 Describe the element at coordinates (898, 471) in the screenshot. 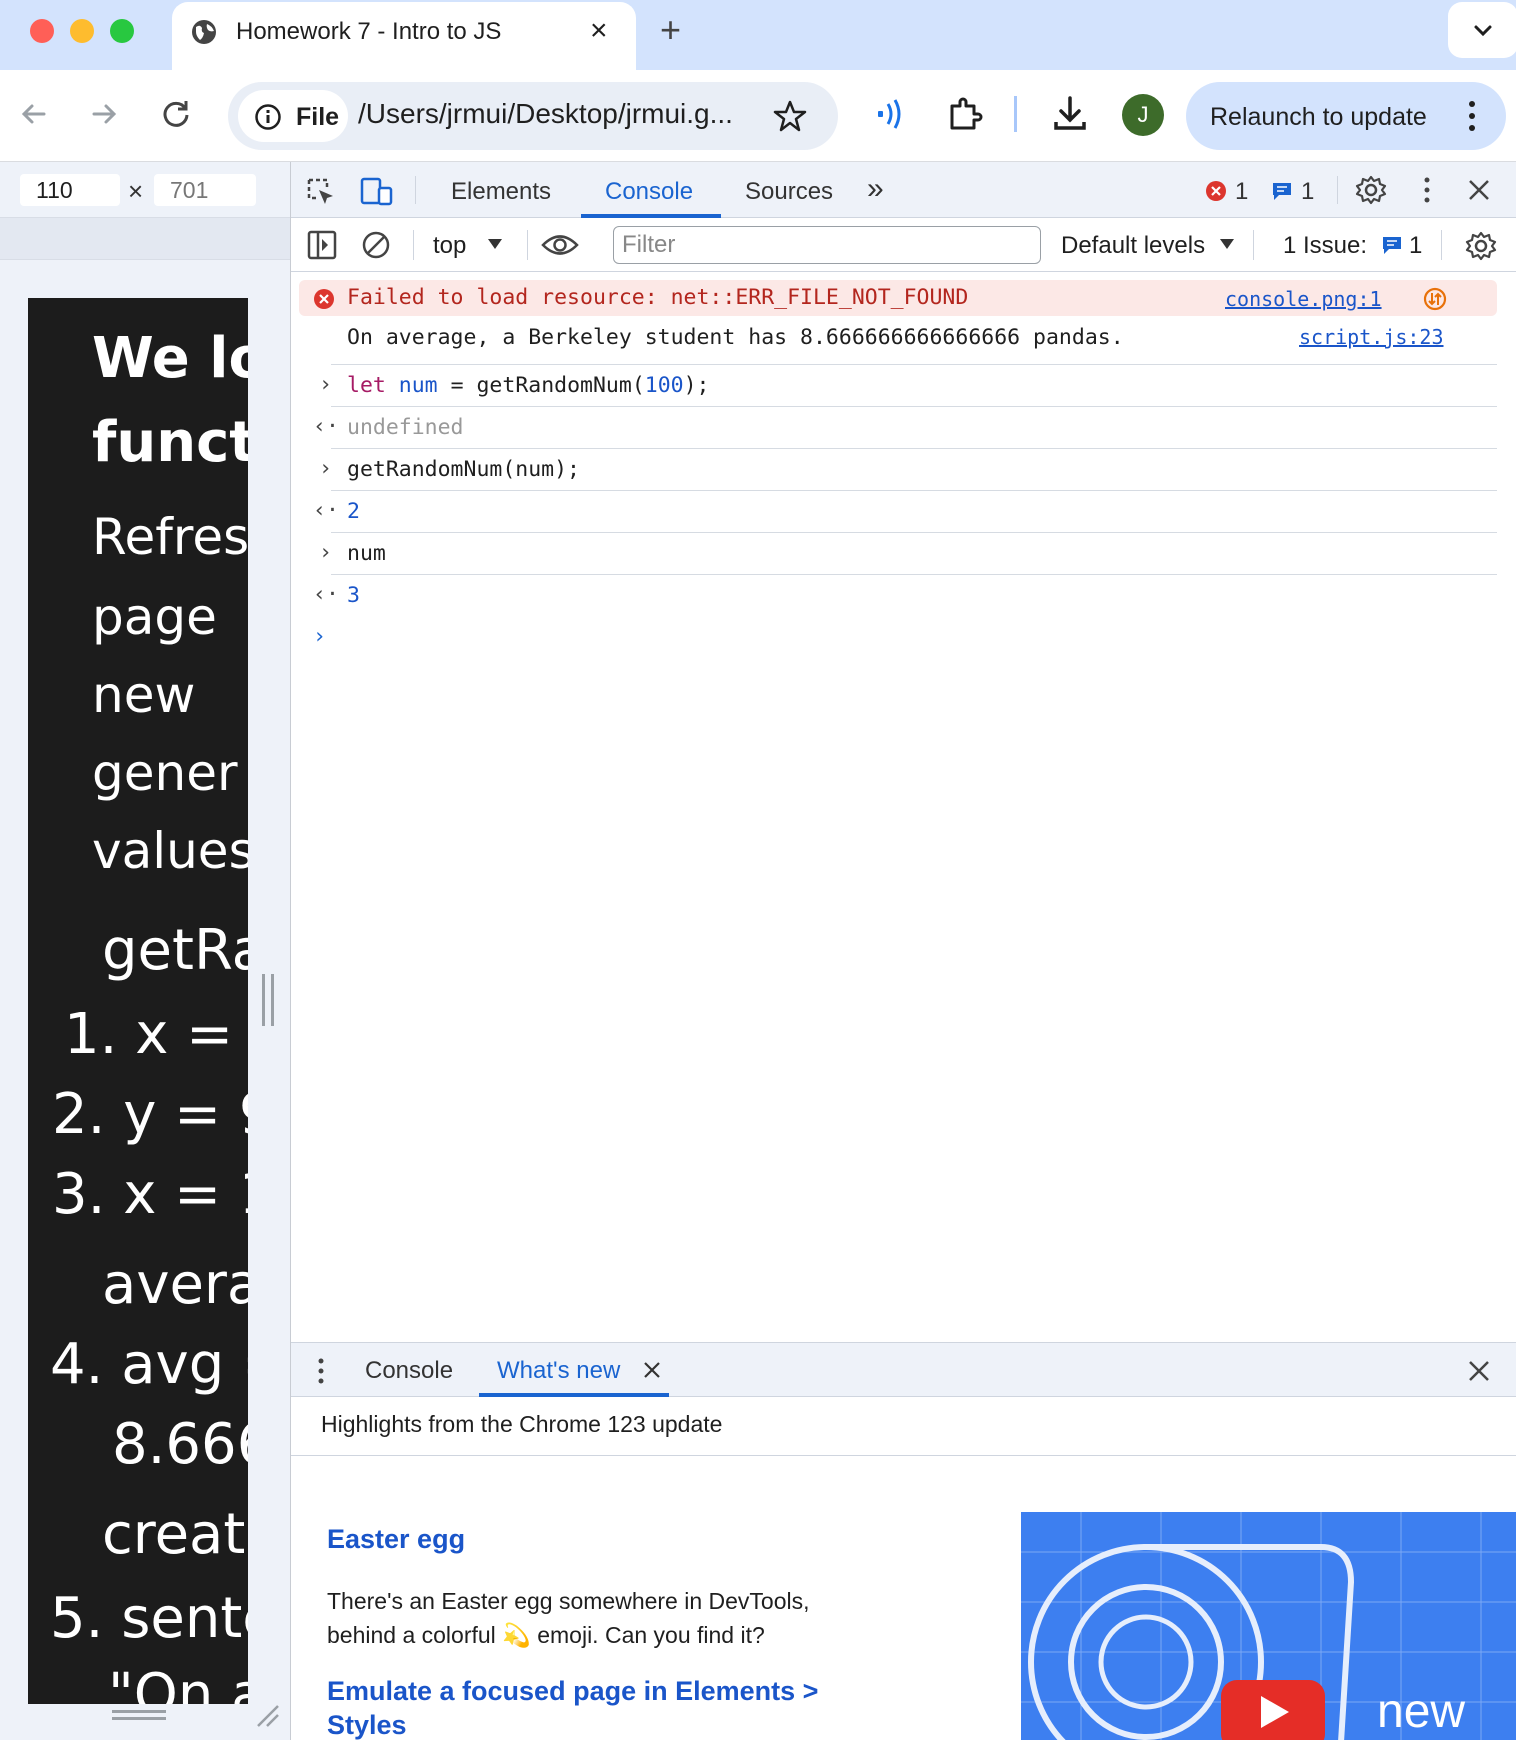

I see `console-input-row: › getRandomNum(num);` at that location.